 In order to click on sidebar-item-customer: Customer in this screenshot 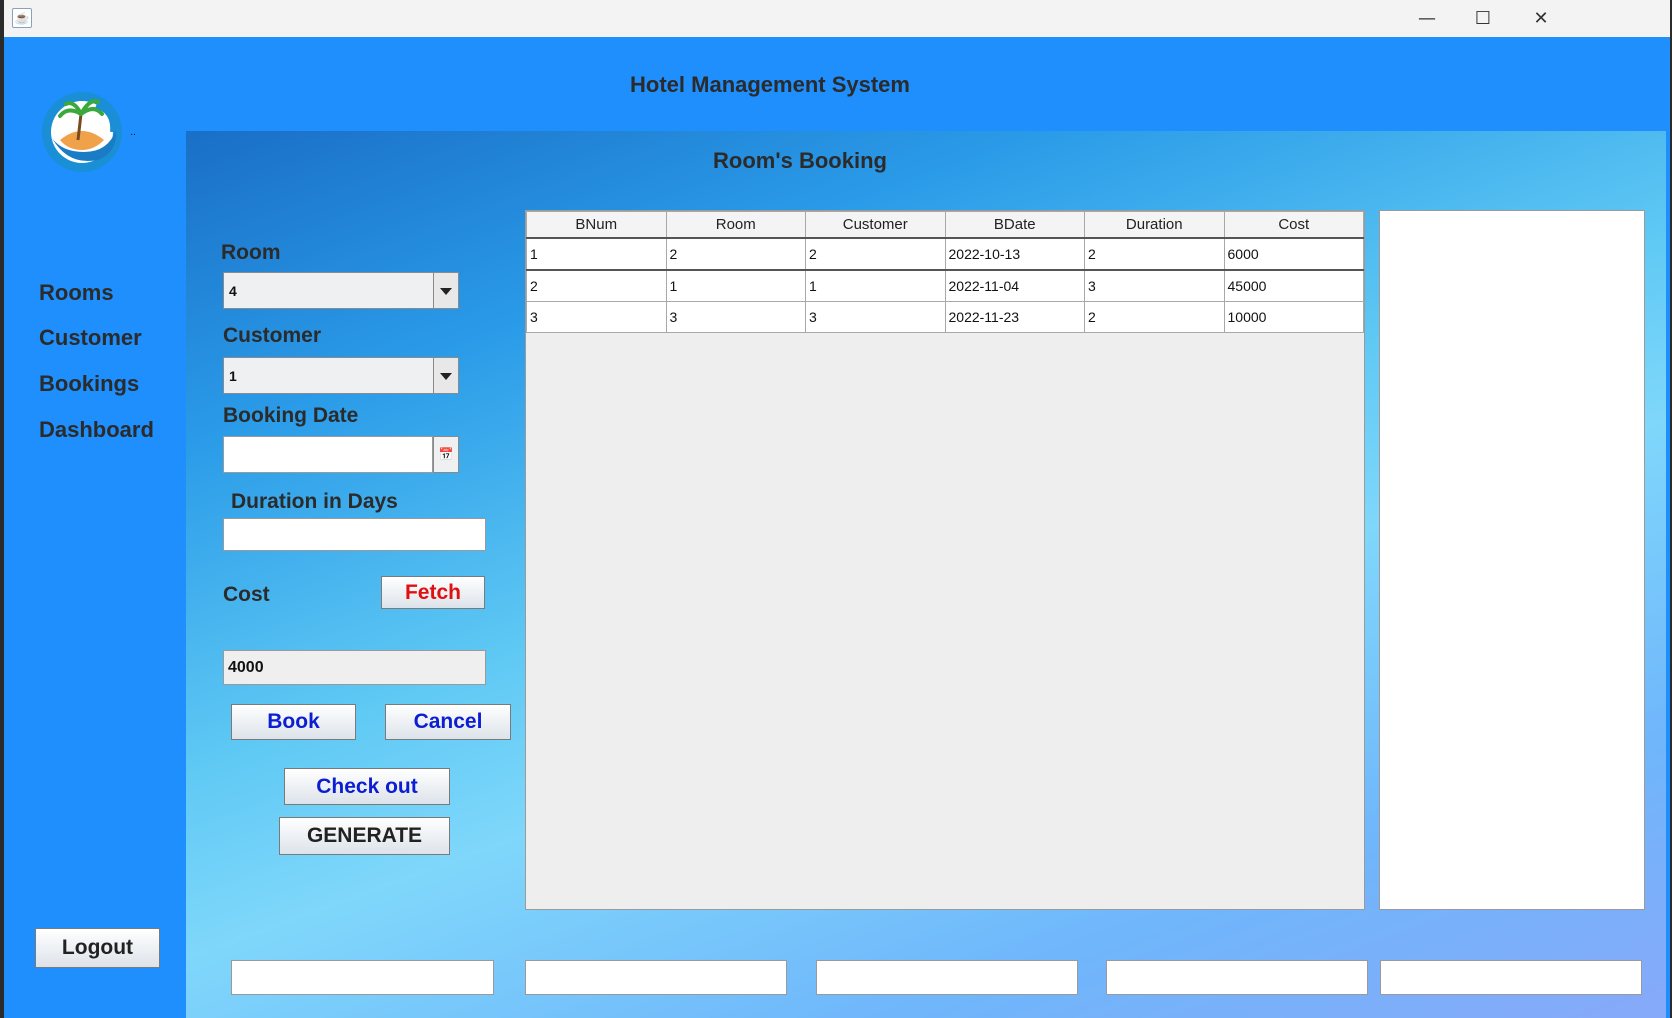, I will do `click(90, 338)`.